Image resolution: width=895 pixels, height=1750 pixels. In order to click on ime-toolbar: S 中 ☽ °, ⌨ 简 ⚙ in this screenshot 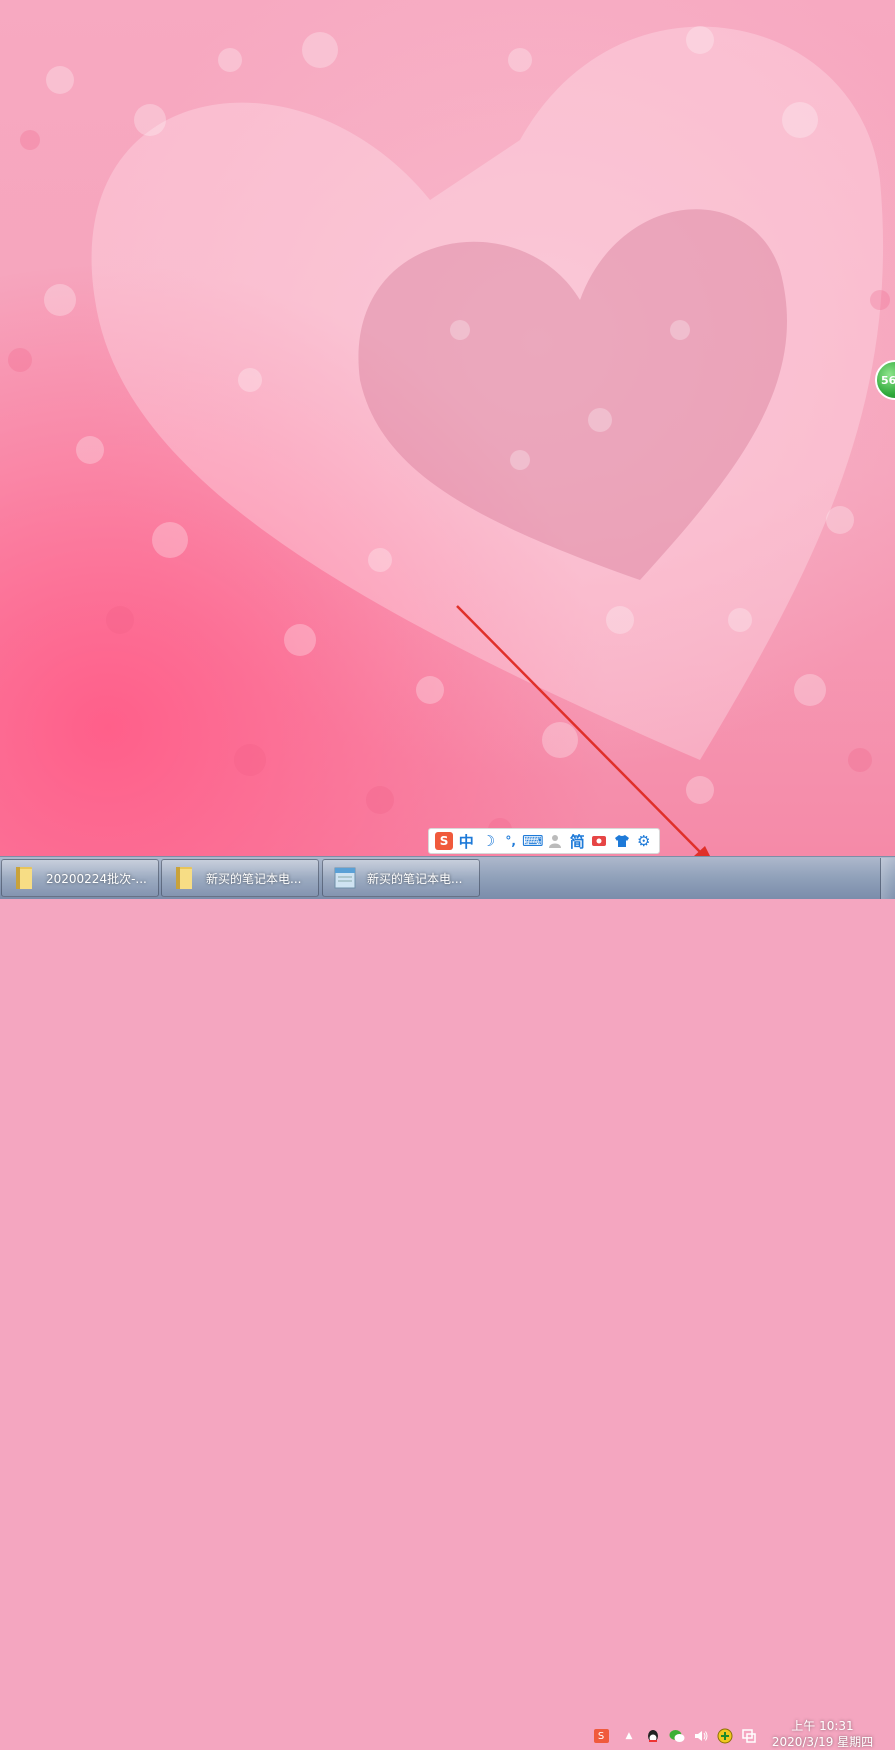, I will do `click(544, 841)`.